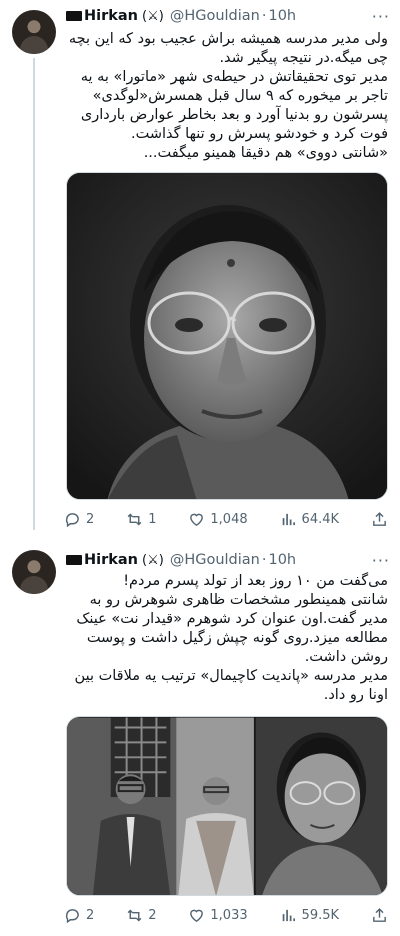 This screenshot has width=400, height=936. I want to click on views-button: 59.5K, so click(309, 915).